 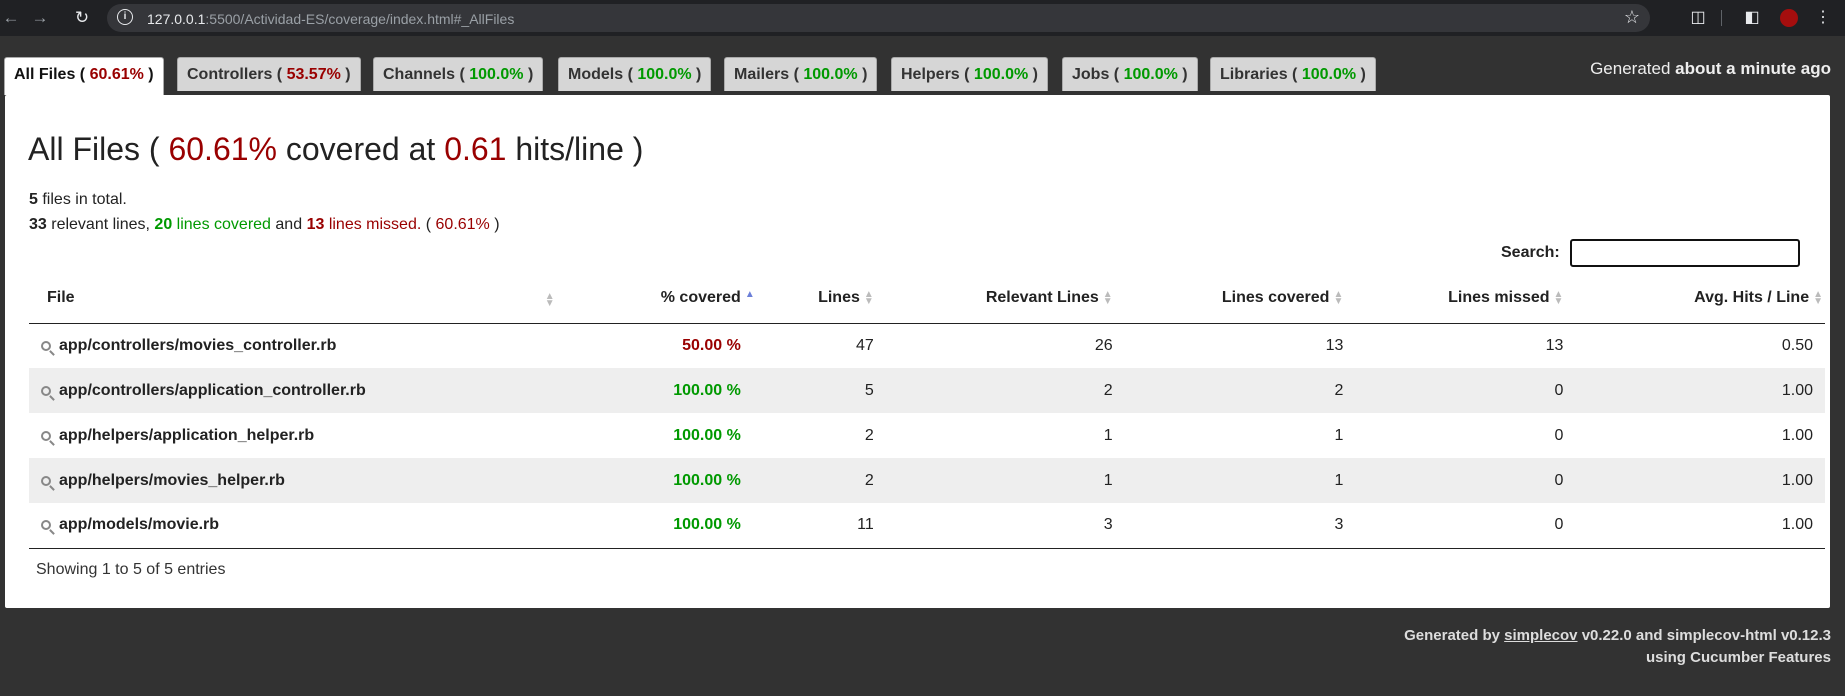 What do you see at coordinates (1005, 390) in the screenshot?
I see `relevant-lines-cell: 2` at bounding box center [1005, 390].